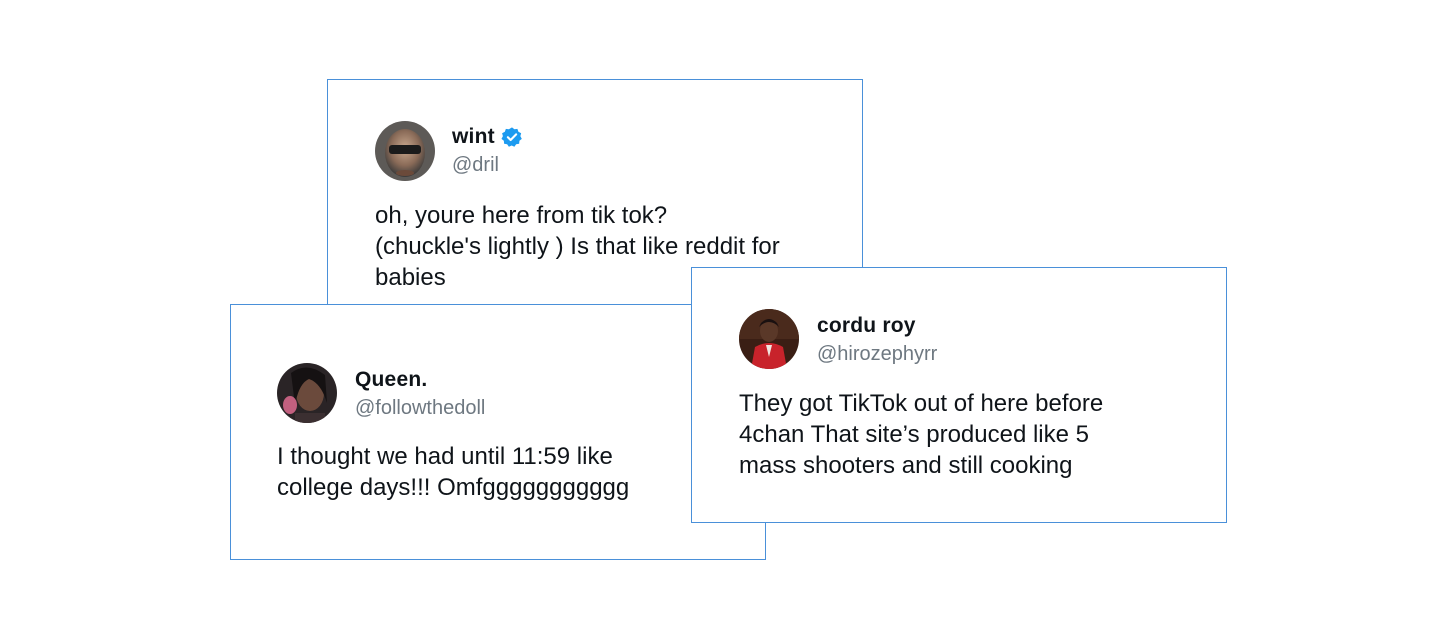 This screenshot has width=1456, height=638. I want to click on display-name: cordu roy, so click(866, 326).